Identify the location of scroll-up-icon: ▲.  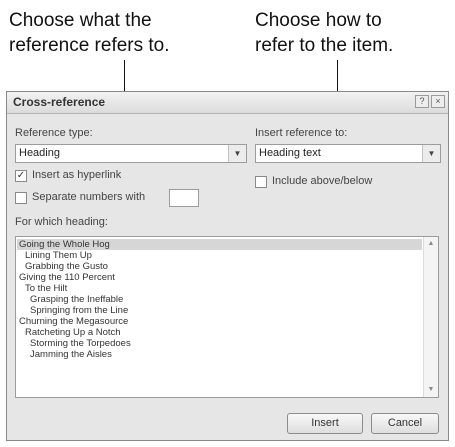
(431, 244).